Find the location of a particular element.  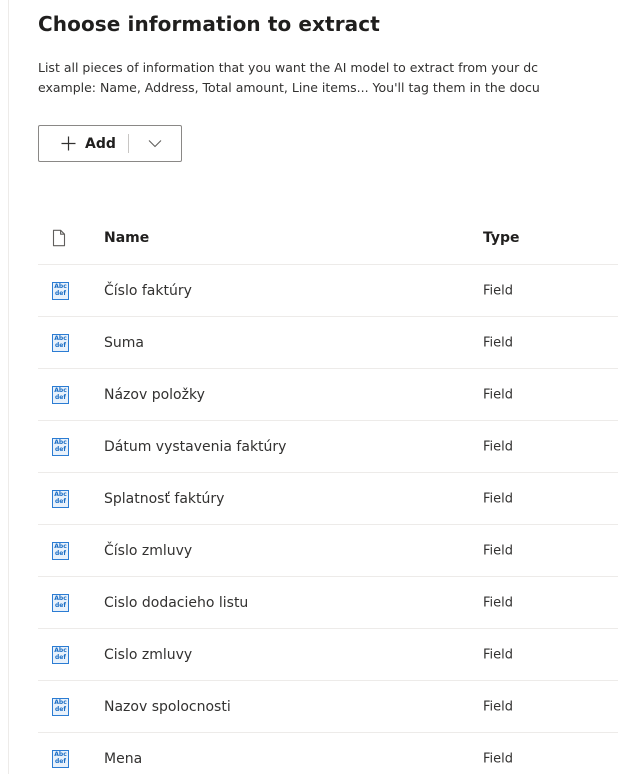

field-name: Splatnosť faktúry is located at coordinates (164, 498).